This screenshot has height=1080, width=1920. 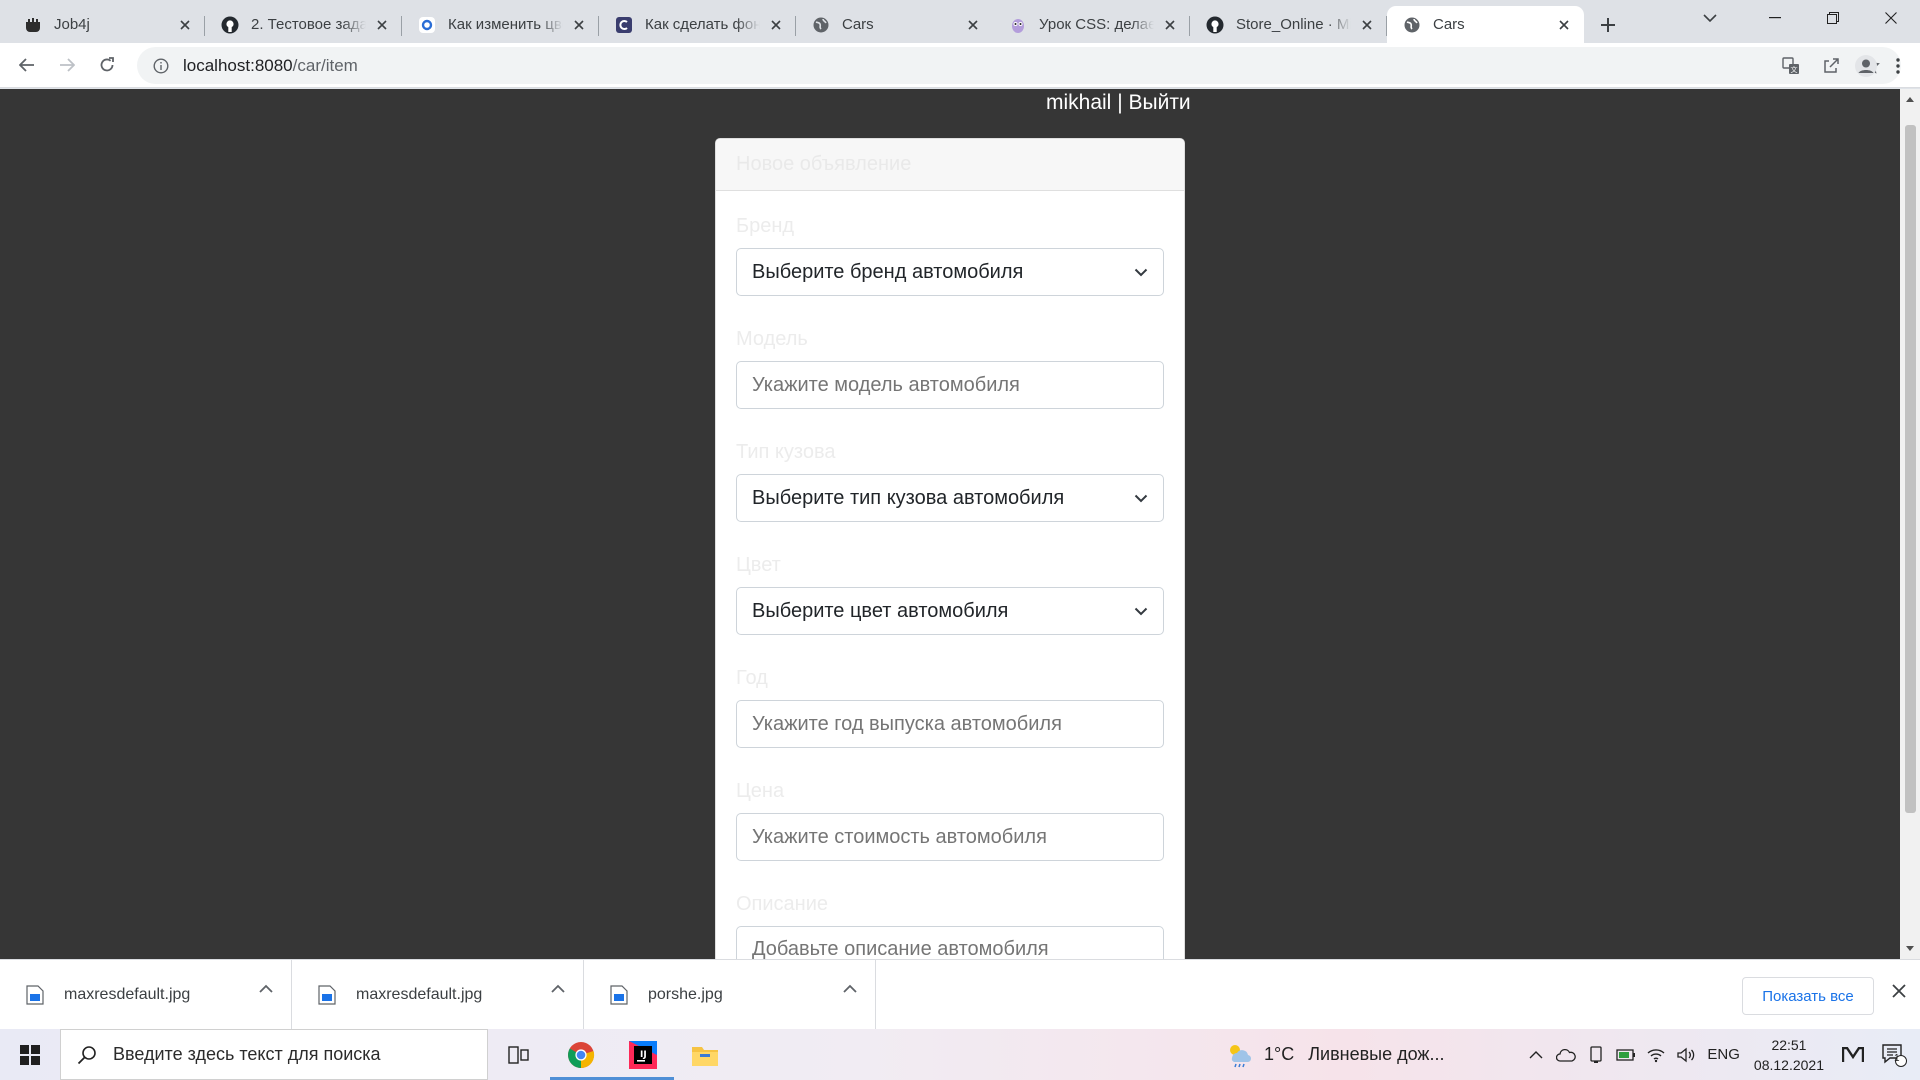 What do you see at coordinates (500, 24) in the screenshot?
I see `tab-kak-izmenit: Как изменить цвет` at bounding box center [500, 24].